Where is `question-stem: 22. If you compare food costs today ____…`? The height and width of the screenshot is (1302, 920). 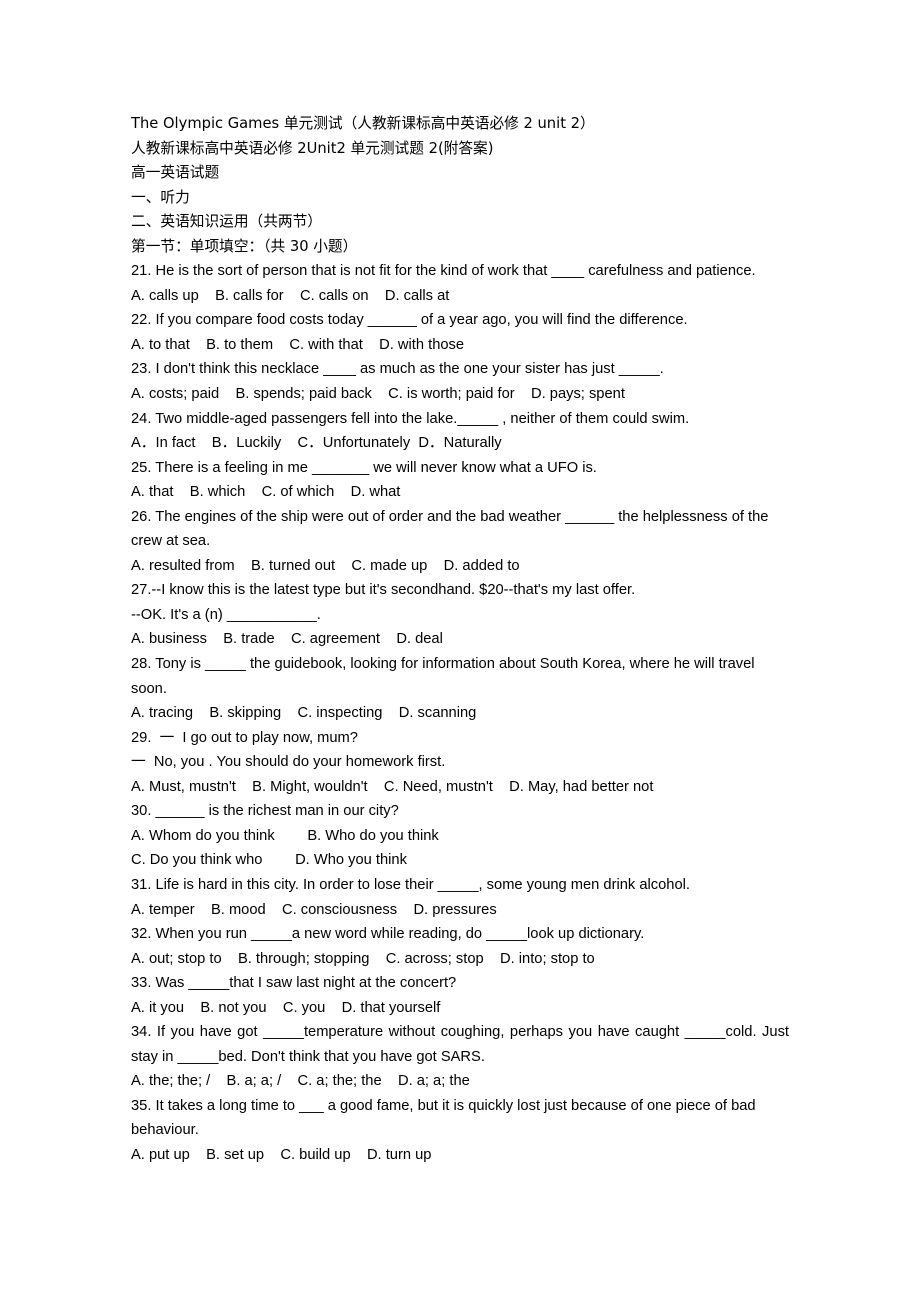 question-stem: 22. If you compare food costs today ____… is located at coordinates (409, 320).